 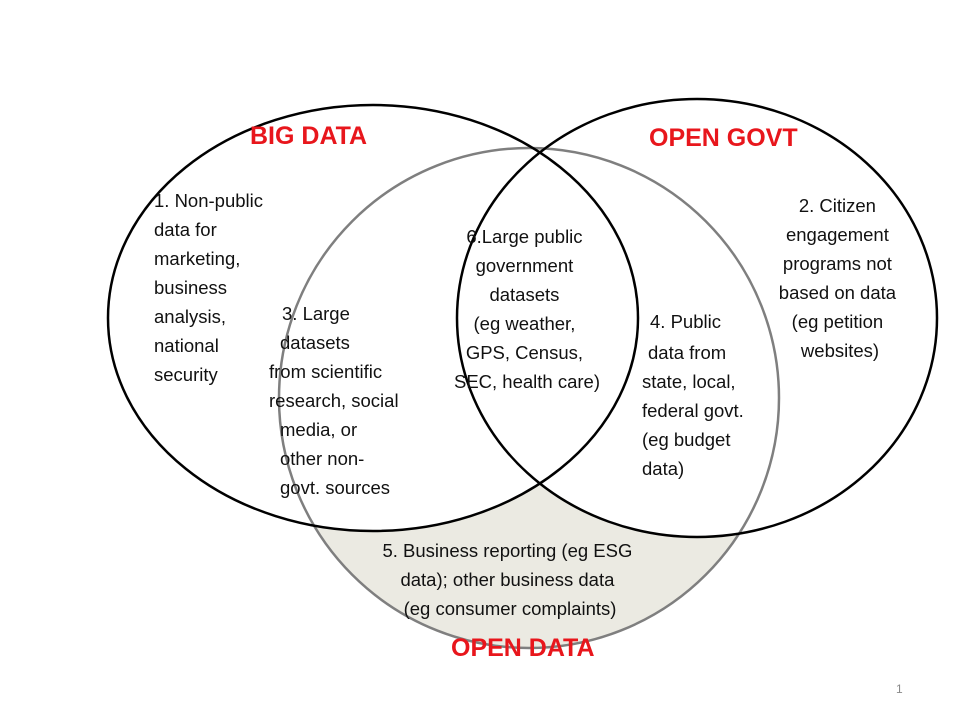 I want to click on region-1-line: data for, so click(x=185, y=229).